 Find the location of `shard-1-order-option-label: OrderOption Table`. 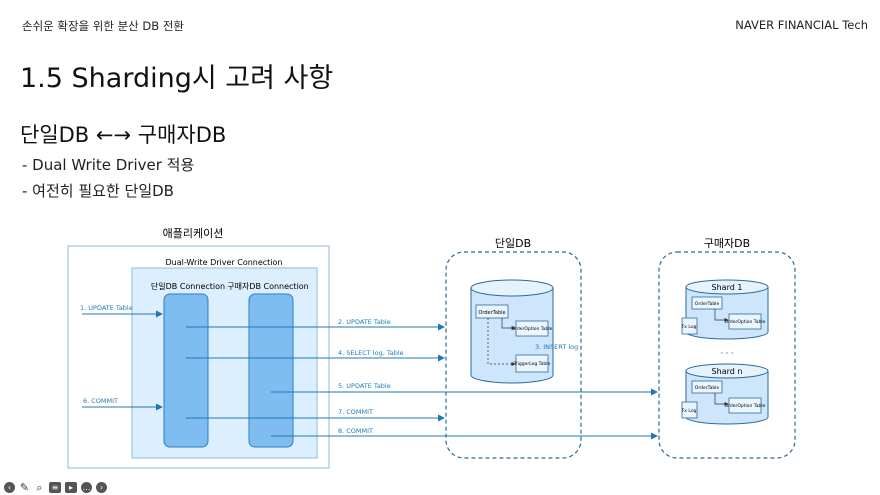

shard-1-order-option-label: OrderOption Table is located at coordinates (745, 322).